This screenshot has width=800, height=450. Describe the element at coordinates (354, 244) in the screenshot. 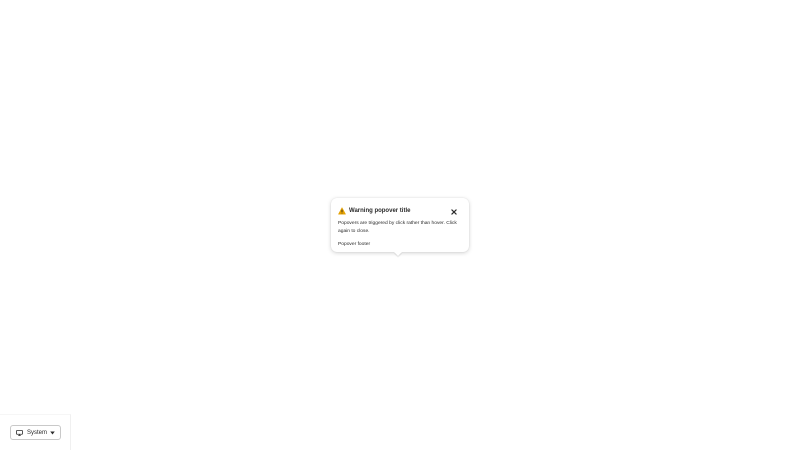

I see `popover-footer: Popover footer` at that location.